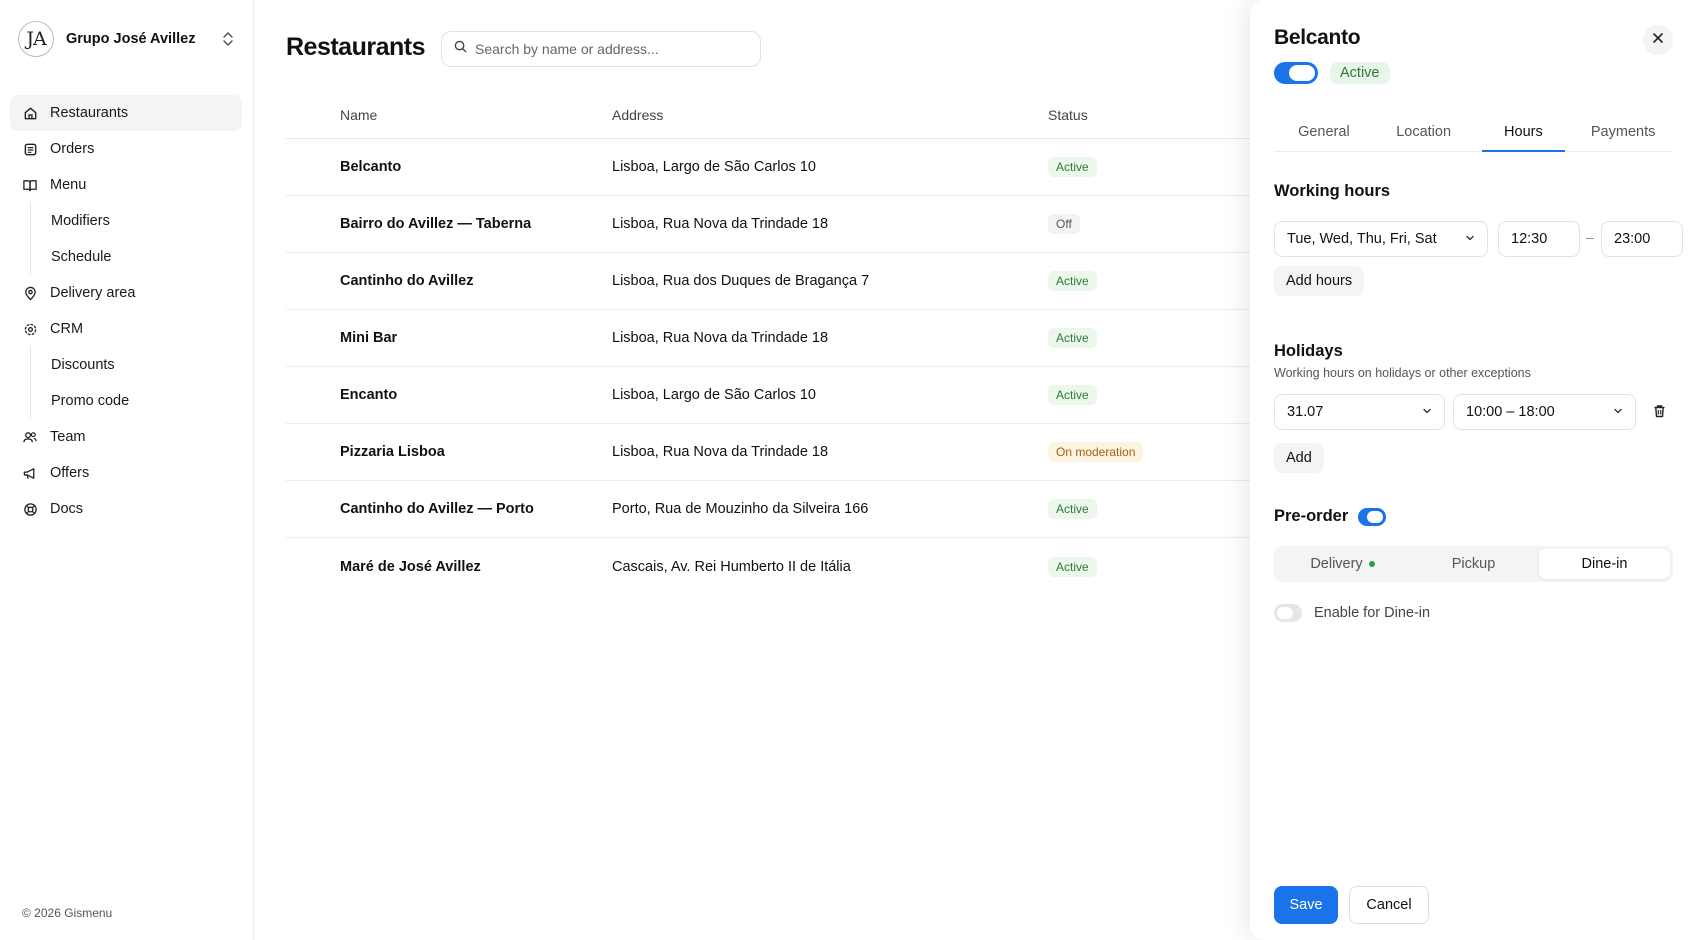 The image size is (1697, 940). I want to click on table-header: Name Address Status, so click(770, 115).